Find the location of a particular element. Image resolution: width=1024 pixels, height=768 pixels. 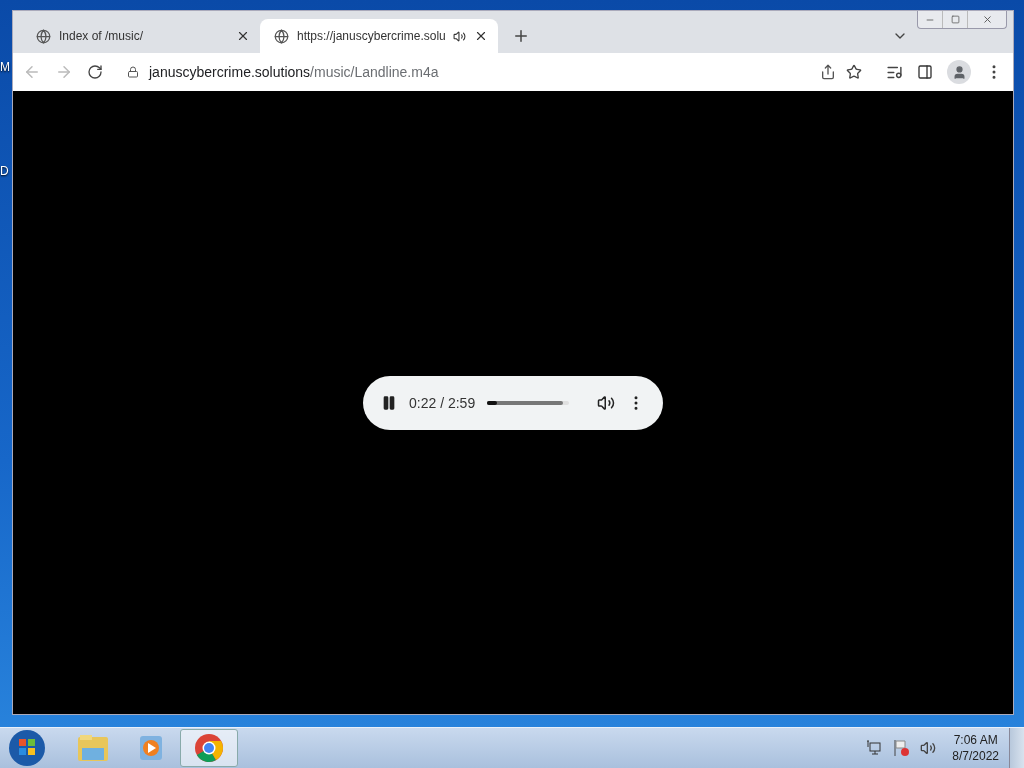

maximize-icon is located at coordinates (955, 19).